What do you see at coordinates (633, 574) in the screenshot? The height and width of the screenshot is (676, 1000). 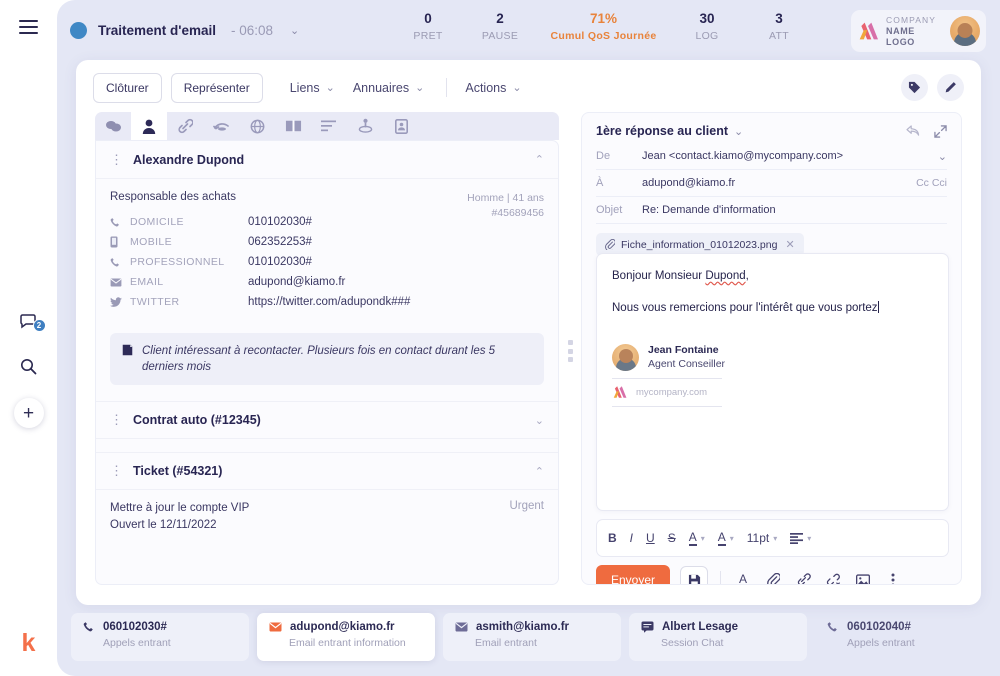 I see `send-button: Envoyer` at bounding box center [633, 574].